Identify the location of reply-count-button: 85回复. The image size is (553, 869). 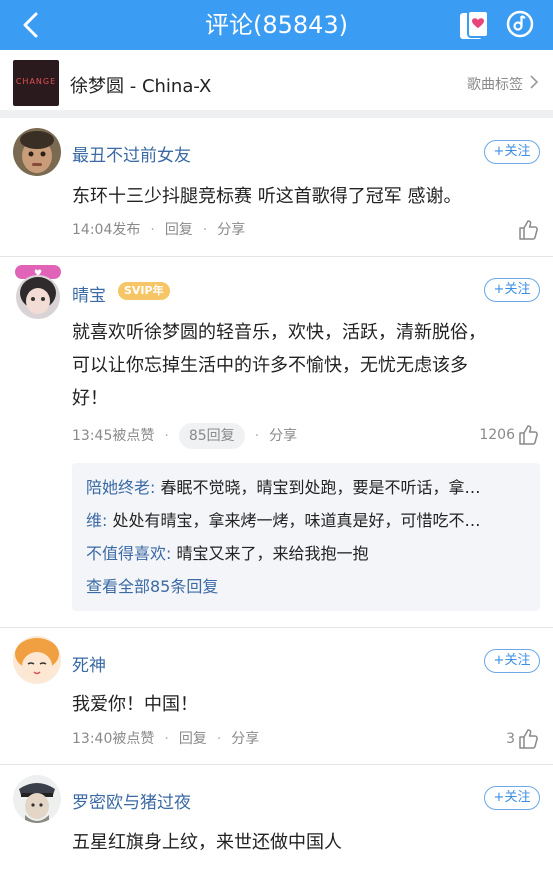
(211, 436).